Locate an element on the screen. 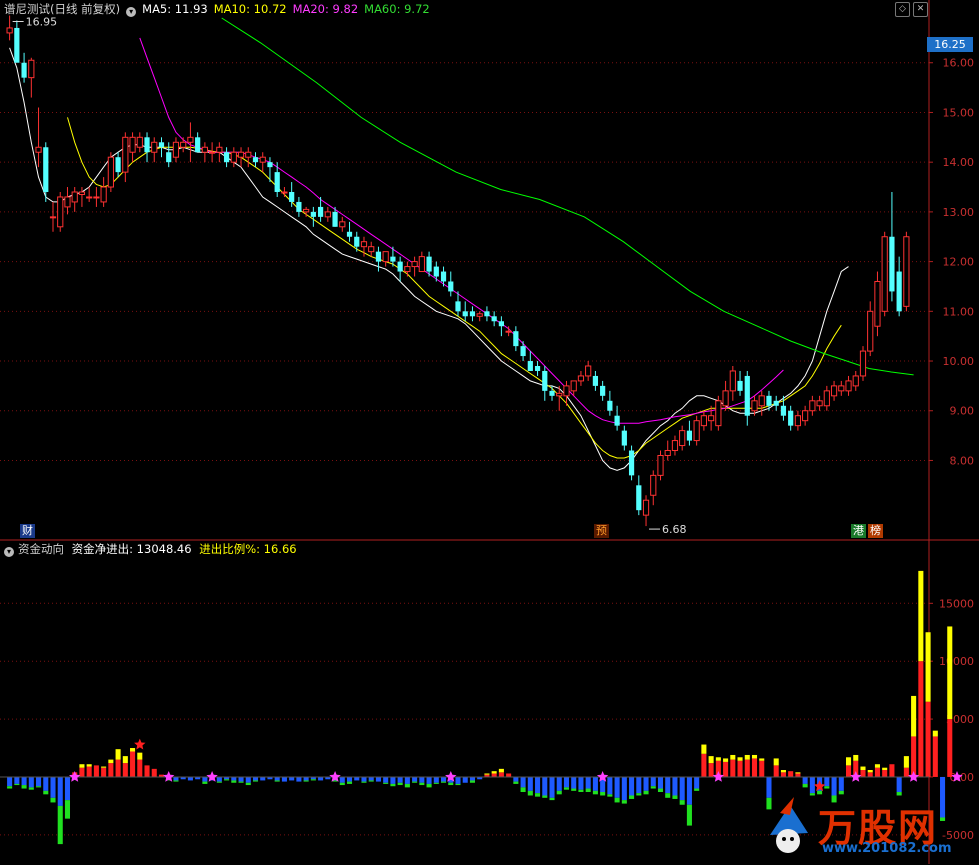  indicator-name: 资金动向 is located at coordinates (41, 549).